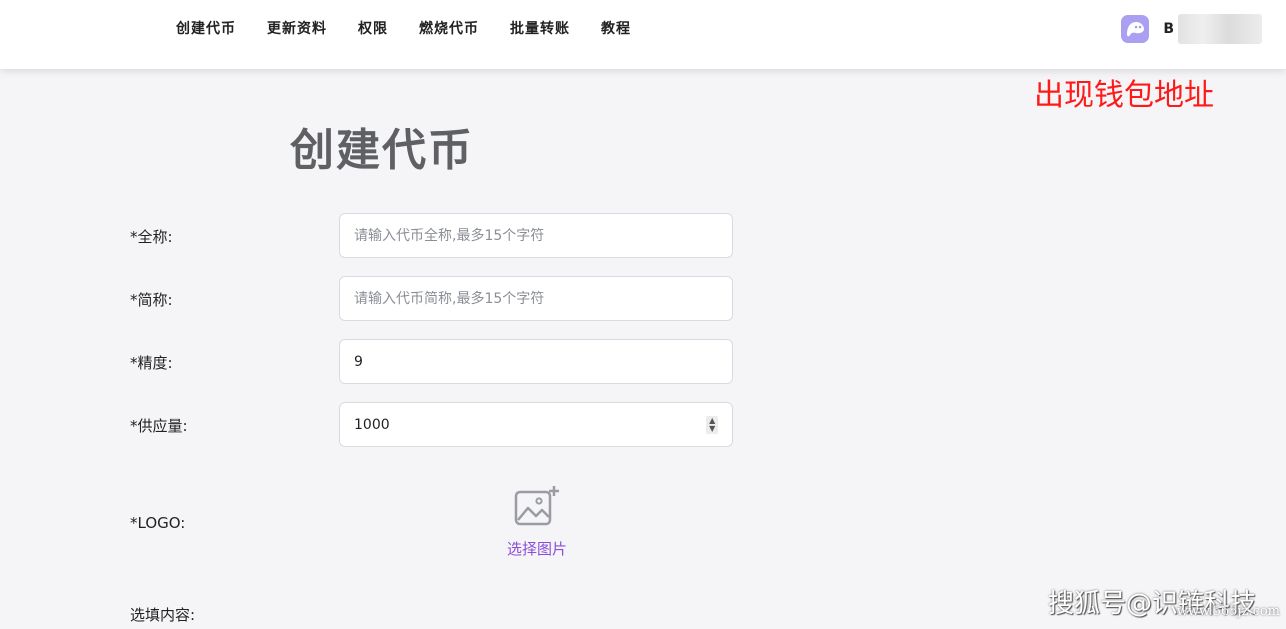 The height and width of the screenshot is (629, 1286). I want to click on add-image-icon, so click(536, 506).